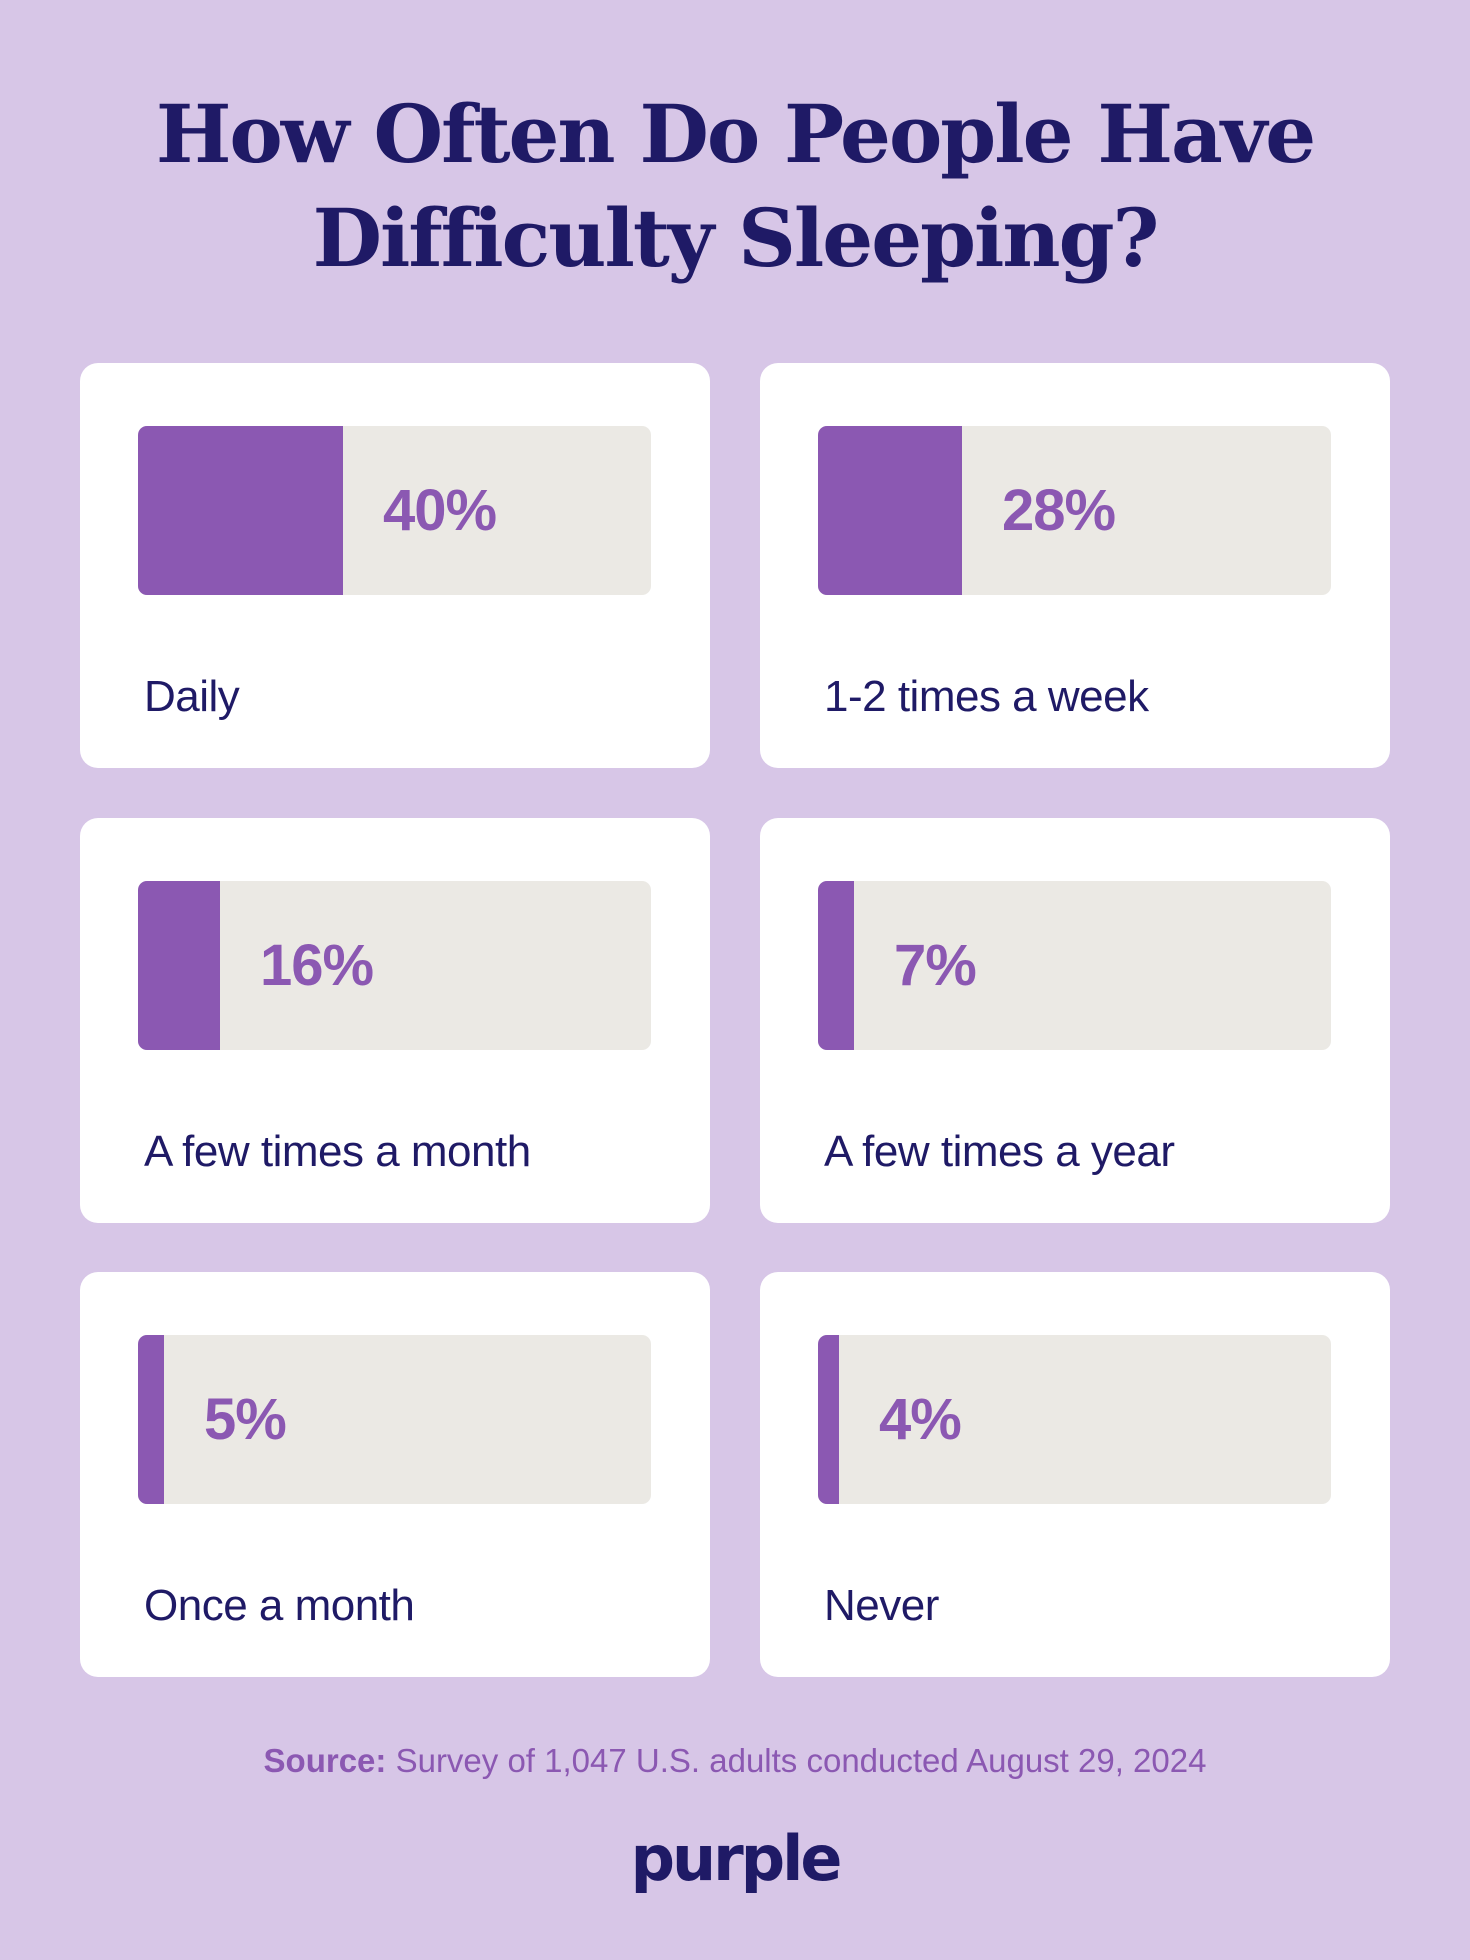  Describe the element at coordinates (920, 1419) in the screenshot. I see `bar-value-label: 4%` at that location.